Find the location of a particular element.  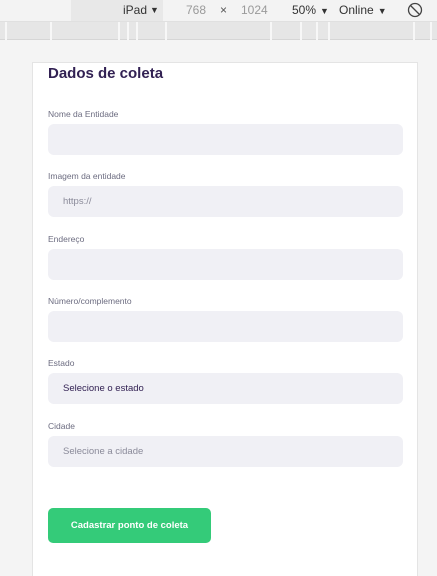

number-input is located at coordinates (225, 326).